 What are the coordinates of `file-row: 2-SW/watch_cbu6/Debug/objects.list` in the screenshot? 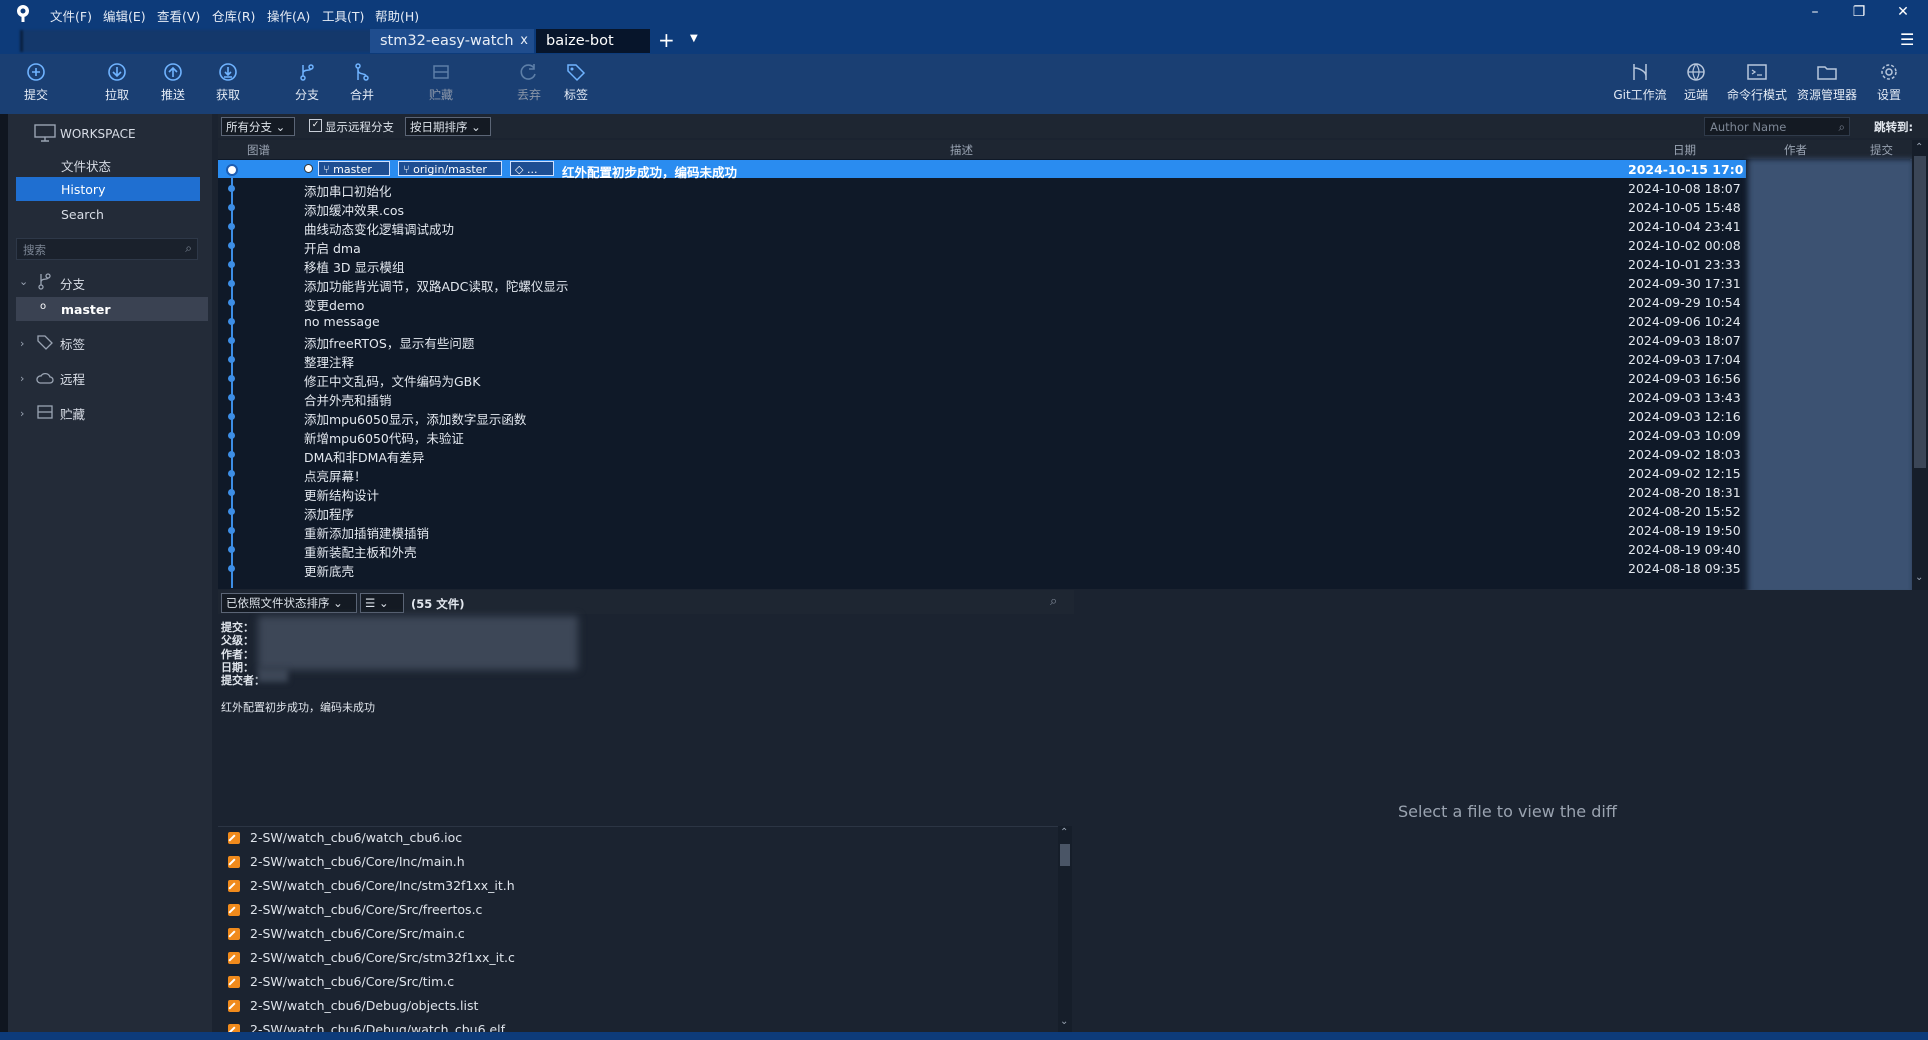 It's located at (638, 1007).